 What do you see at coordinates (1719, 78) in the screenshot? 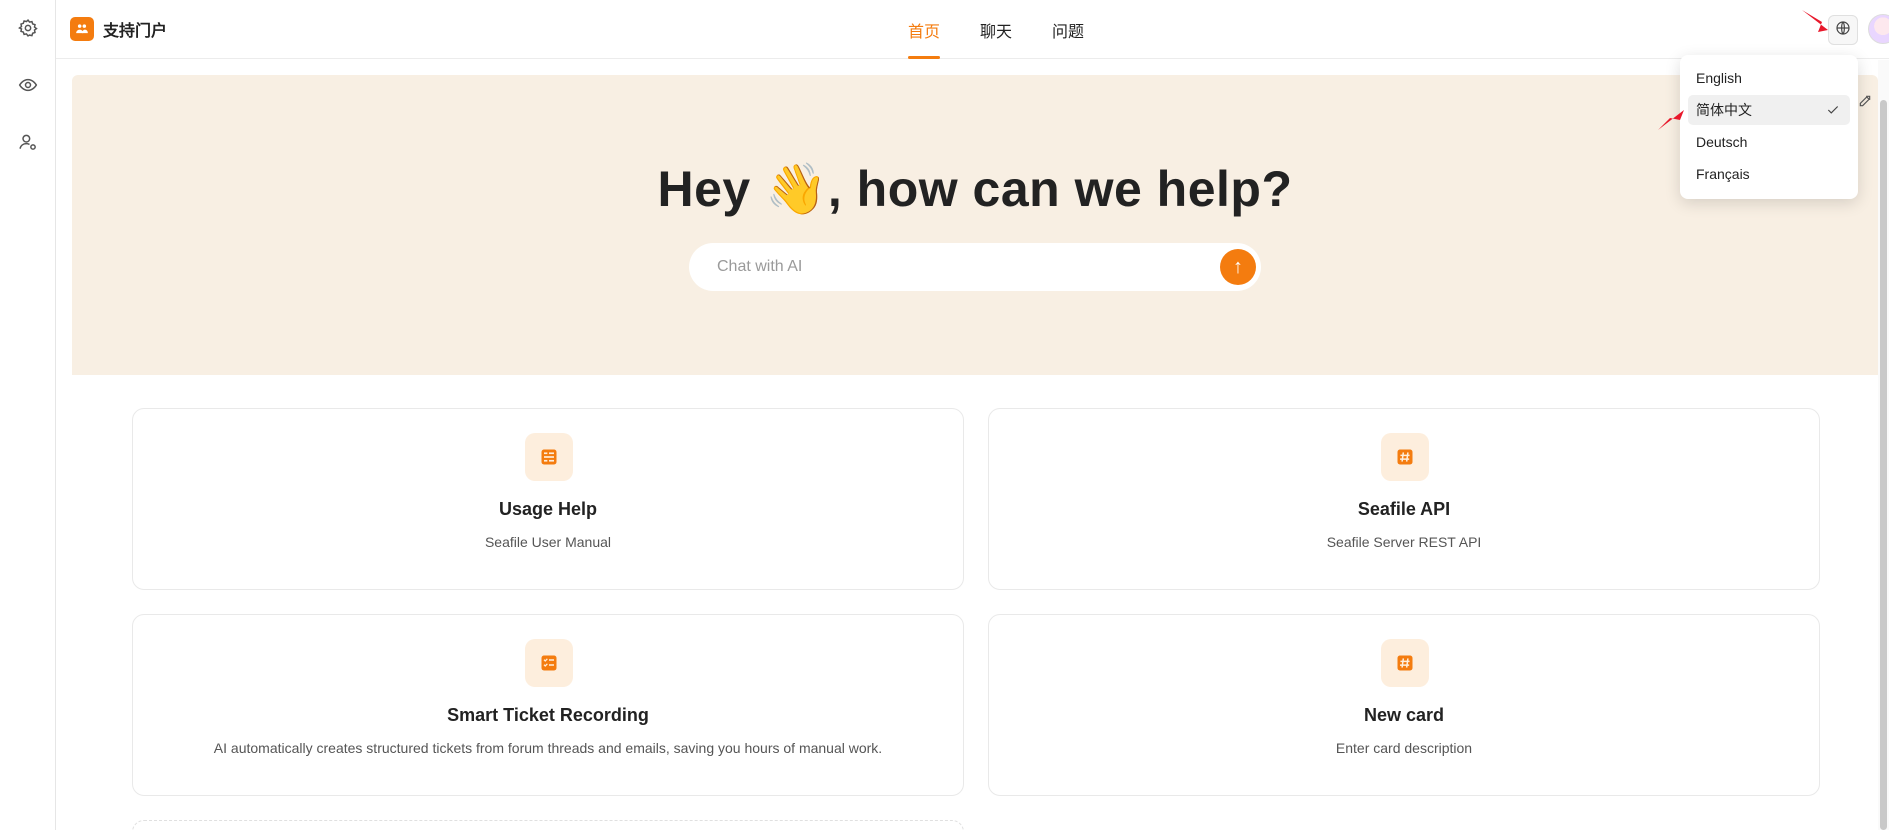
I see `language-option-label: English` at bounding box center [1719, 78].